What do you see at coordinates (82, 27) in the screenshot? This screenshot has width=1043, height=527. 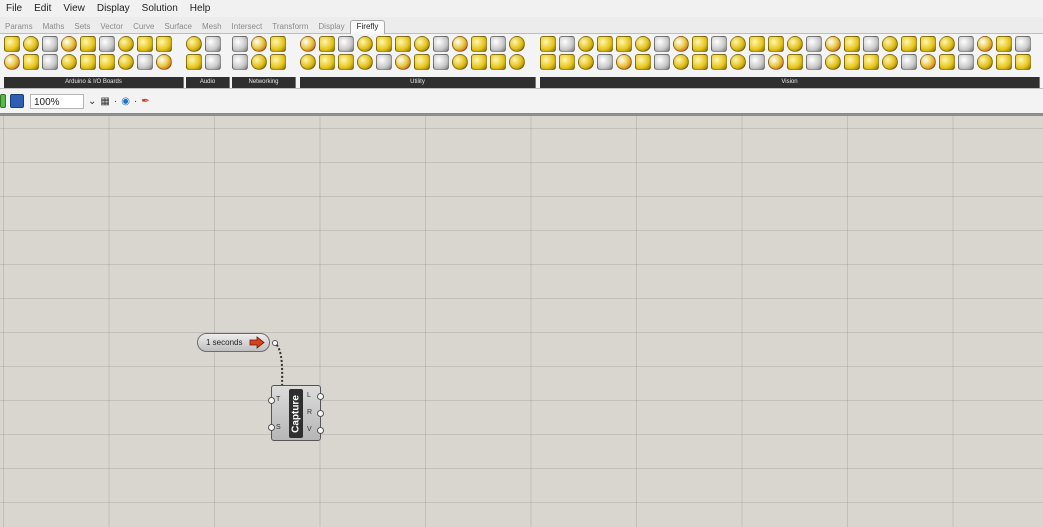 I see `tab-sets: Sets` at bounding box center [82, 27].